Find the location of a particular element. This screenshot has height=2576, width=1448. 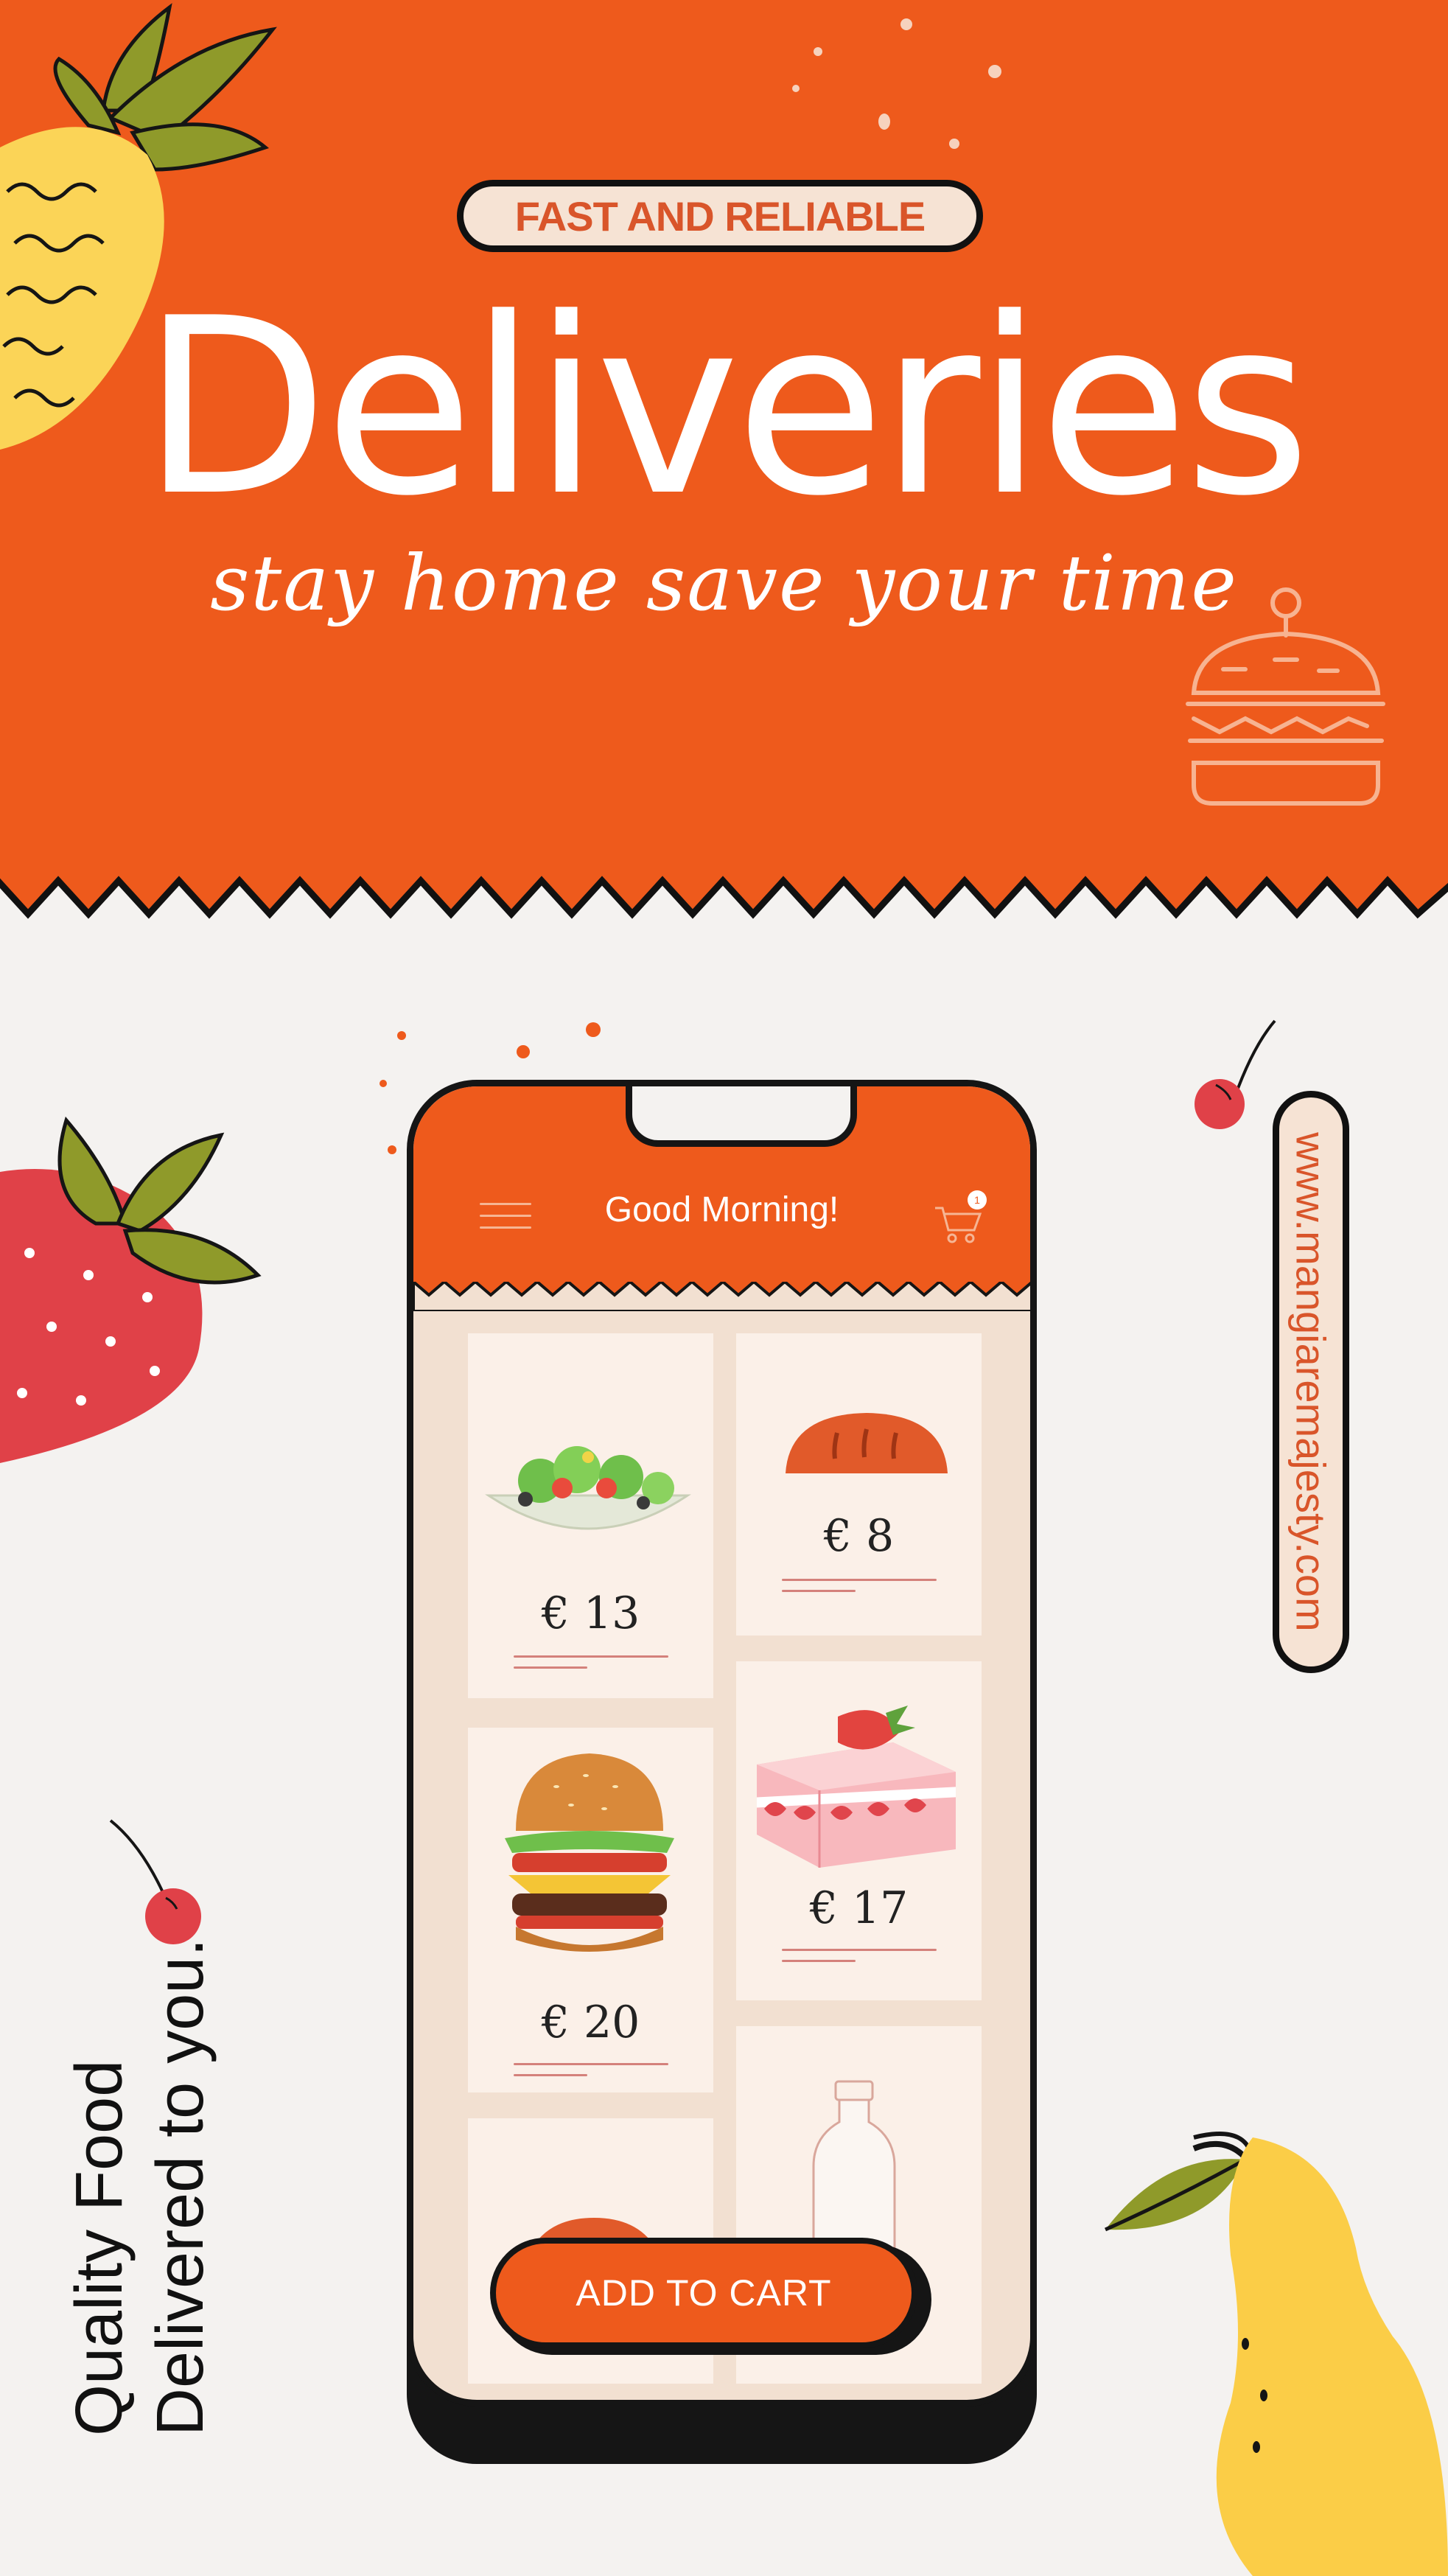

salad-bowl-icon is located at coordinates (588, 1488).